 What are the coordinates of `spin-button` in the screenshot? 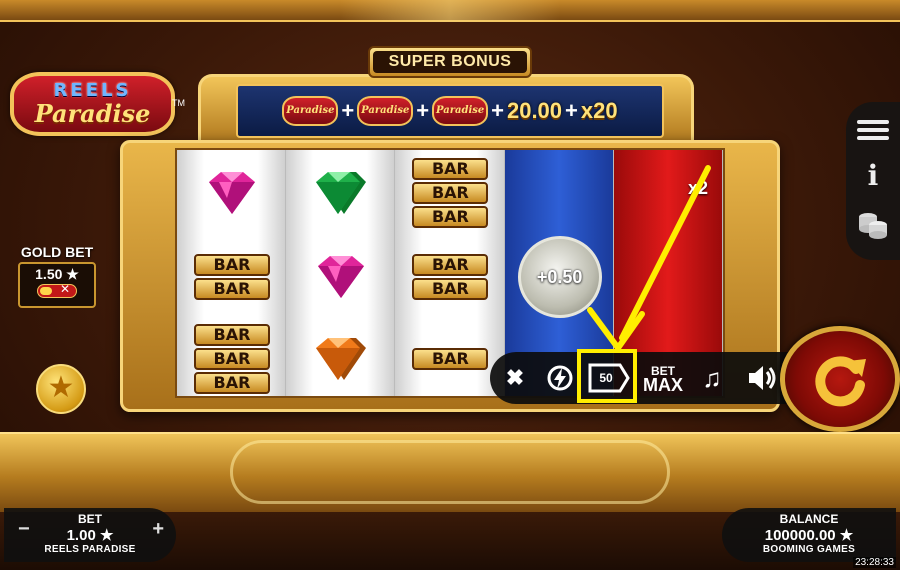 It's located at (840, 379).